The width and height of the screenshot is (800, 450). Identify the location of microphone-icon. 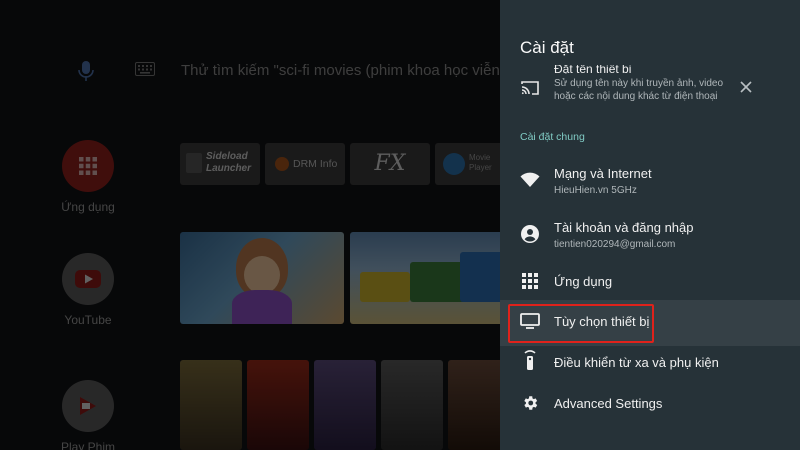
(86, 71).